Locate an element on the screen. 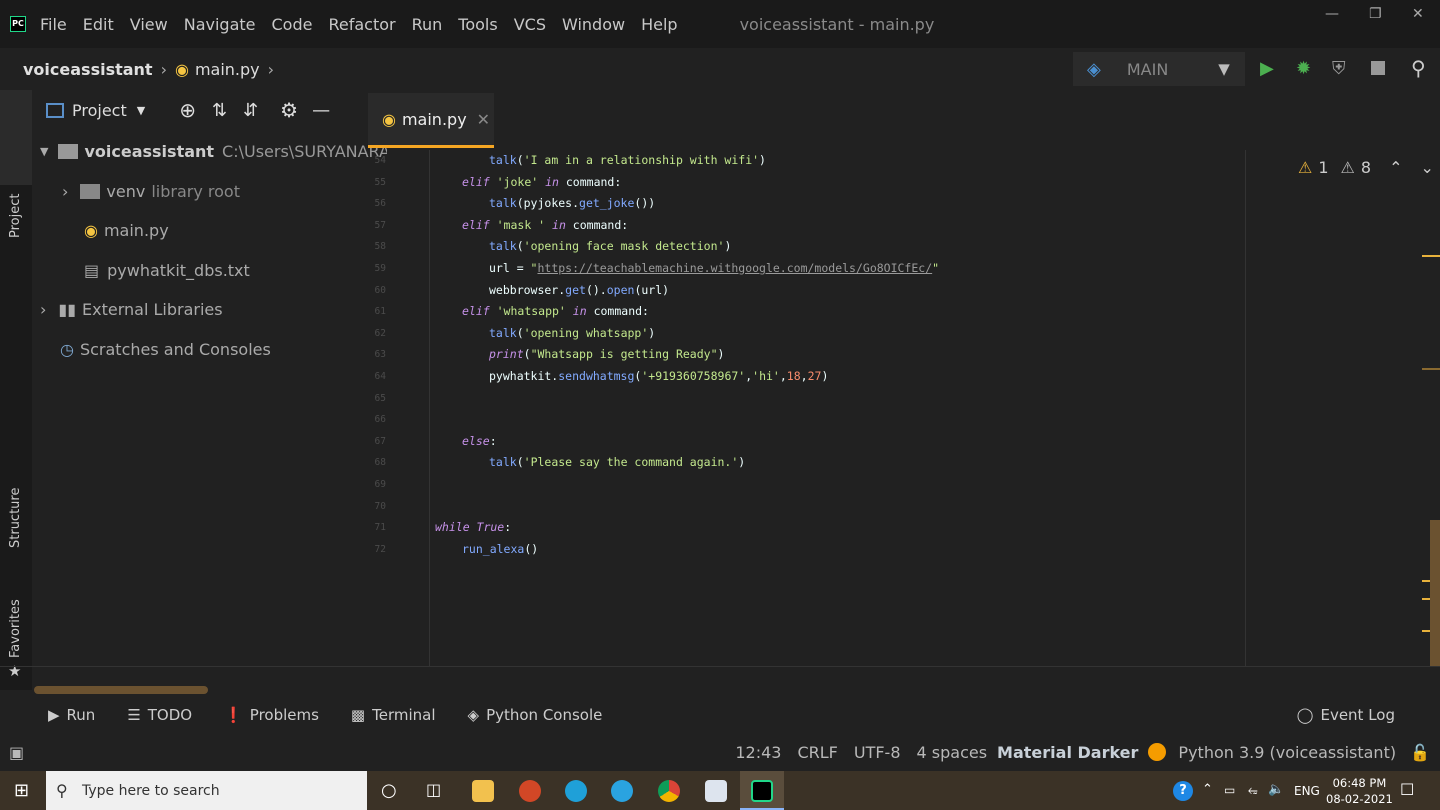 The width and height of the screenshot is (1440, 810). menu-tools: Tools is located at coordinates (477, 24).